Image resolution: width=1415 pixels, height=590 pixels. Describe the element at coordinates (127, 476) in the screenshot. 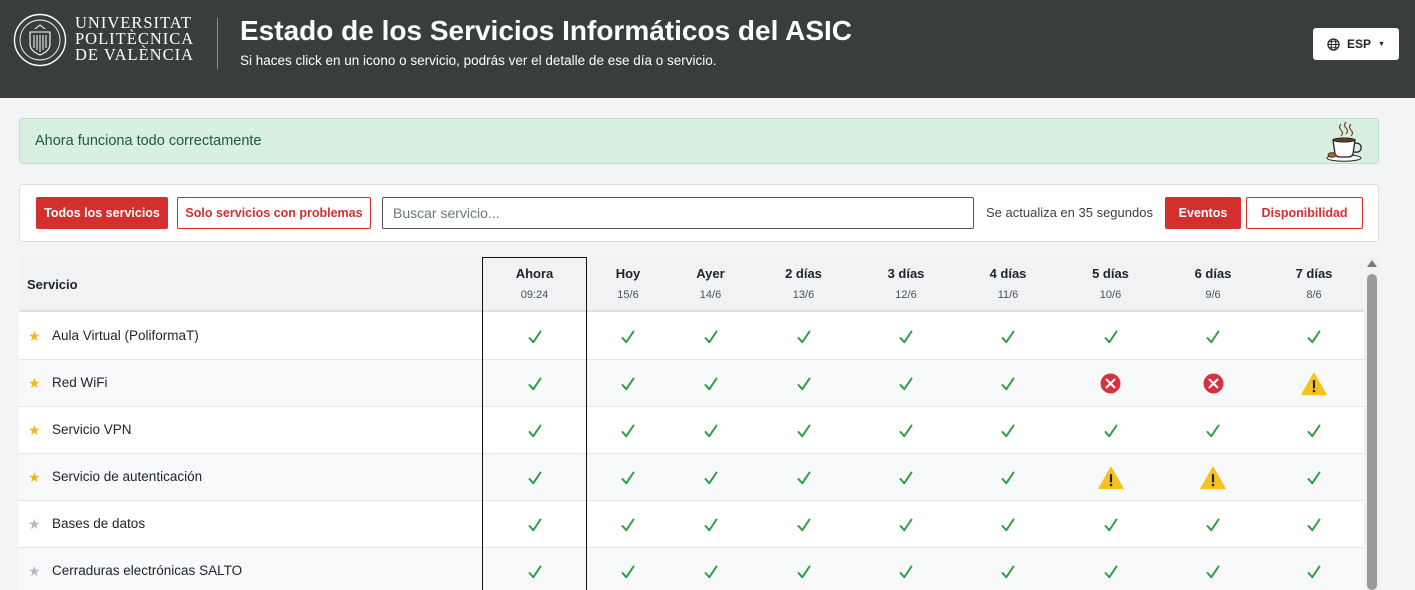

I see `service-name: Servicio de autenticación` at that location.